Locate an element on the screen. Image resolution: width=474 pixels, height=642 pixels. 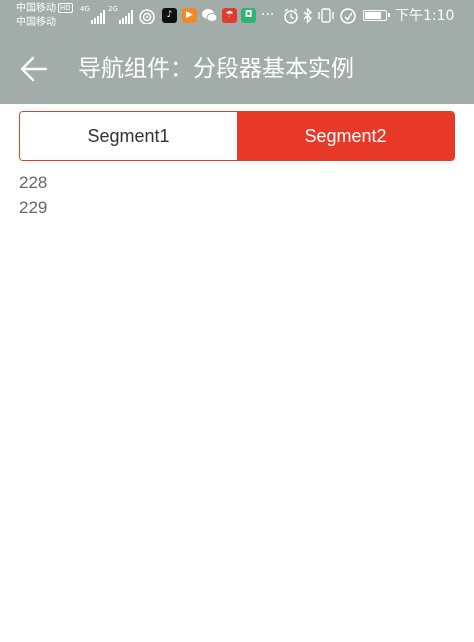
segment-1: Segment1 is located at coordinates (128, 136).